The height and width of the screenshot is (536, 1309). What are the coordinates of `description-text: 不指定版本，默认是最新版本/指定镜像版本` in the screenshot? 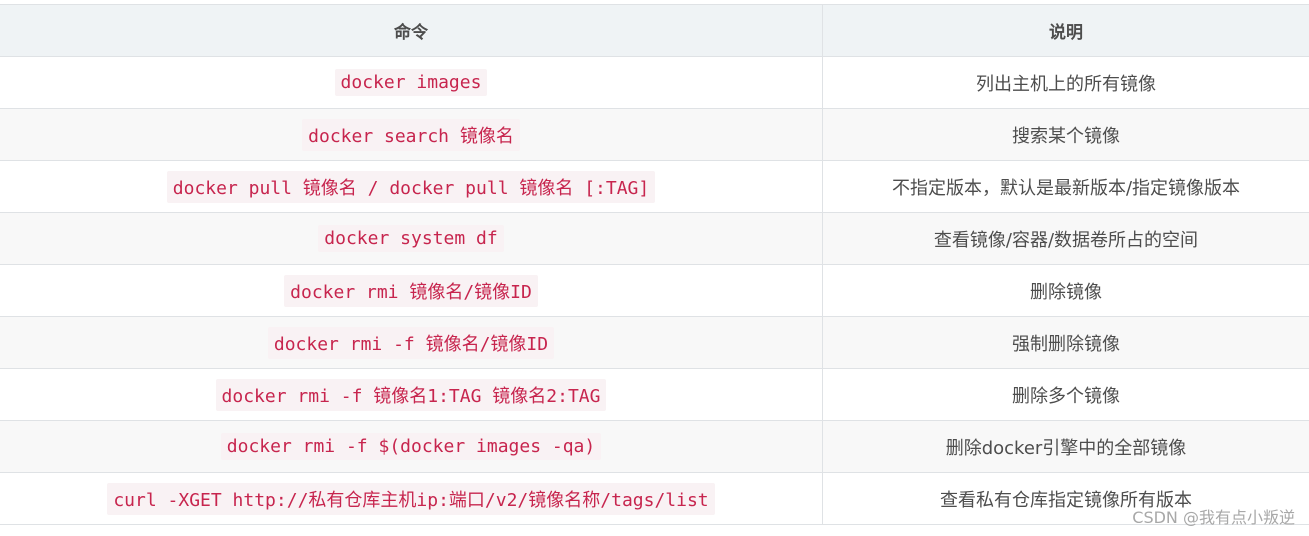 It's located at (1066, 188).